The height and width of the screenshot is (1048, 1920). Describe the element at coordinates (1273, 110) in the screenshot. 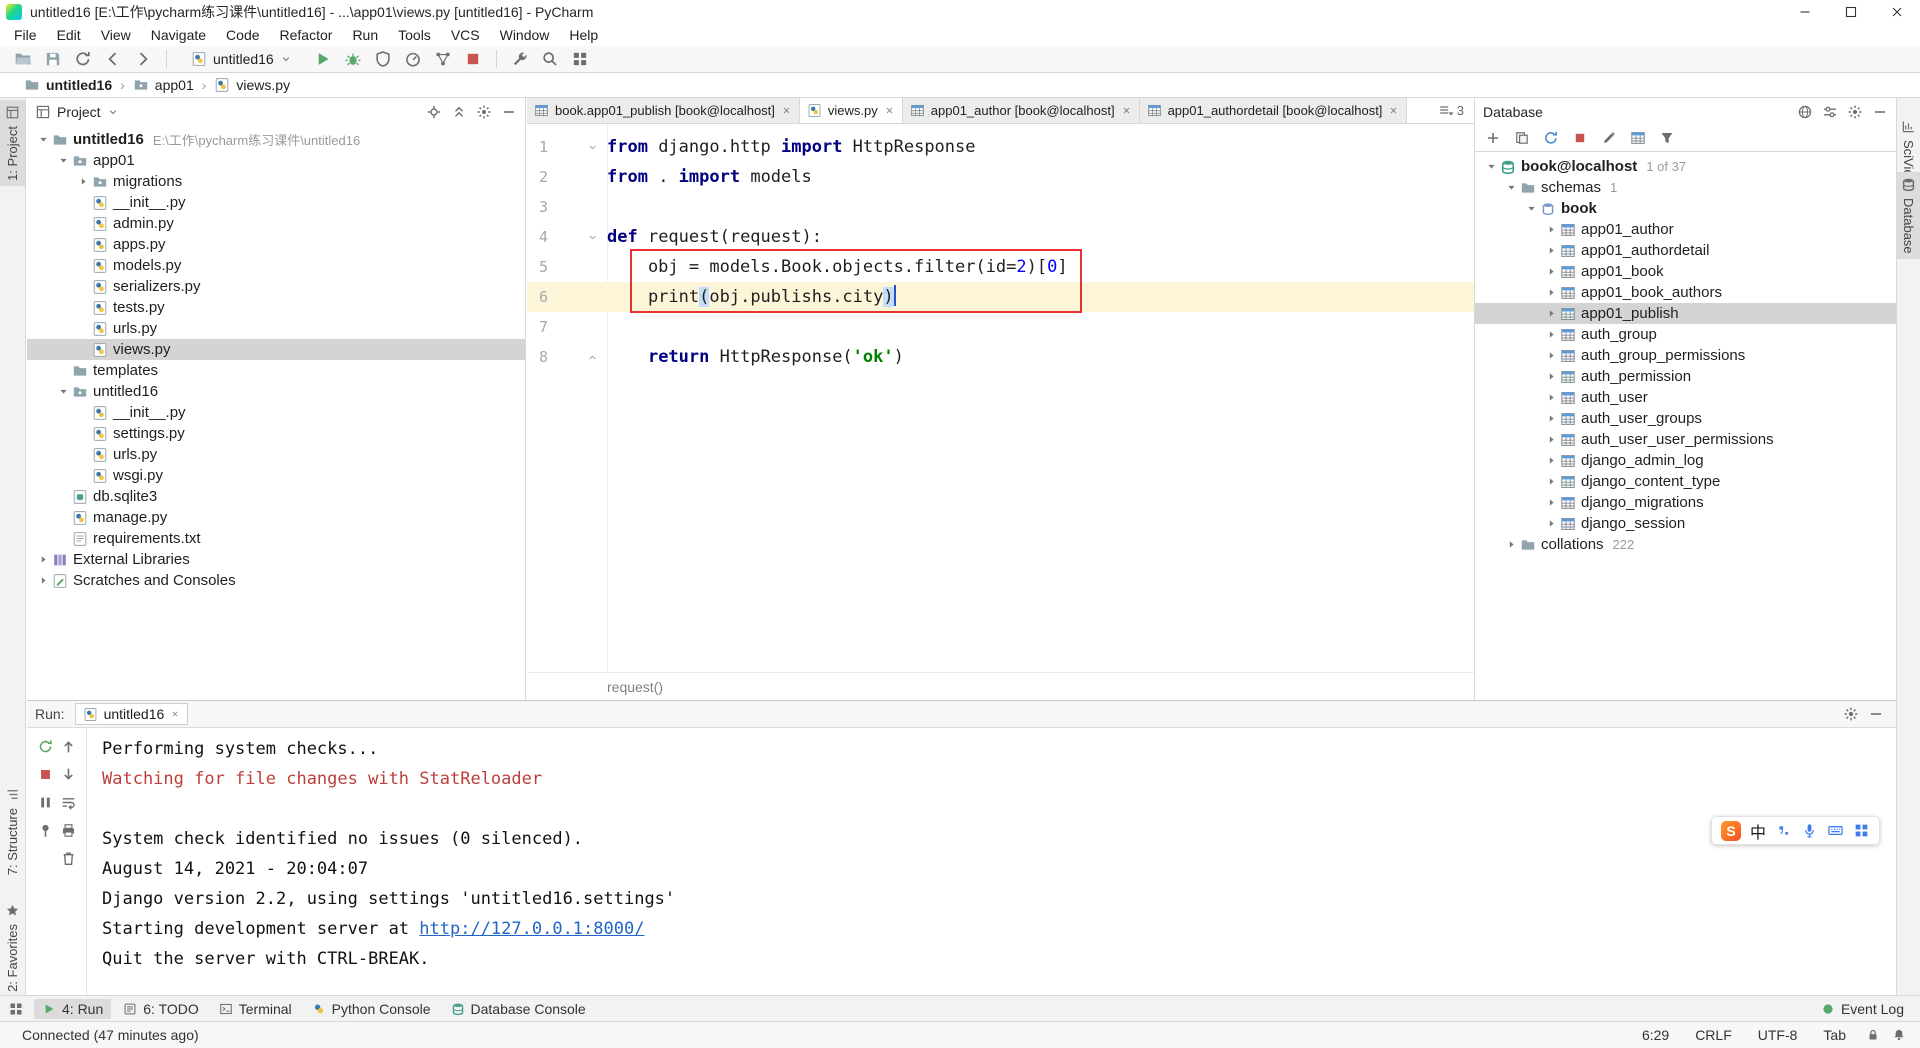

I see `editor-tab-app01-authordetail-book-localhost: app01_authordetail [book@localhost]` at that location.